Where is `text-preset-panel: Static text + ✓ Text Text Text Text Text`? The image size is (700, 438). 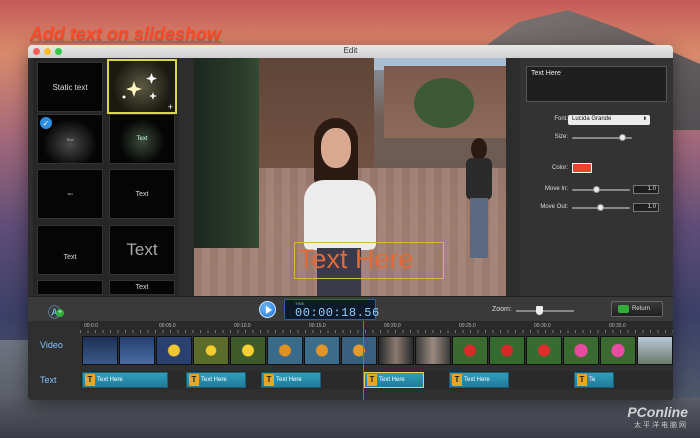 text-preset-panel: Static text + ✓ Text Text Text Text Text is located at coordinates (106, 176).